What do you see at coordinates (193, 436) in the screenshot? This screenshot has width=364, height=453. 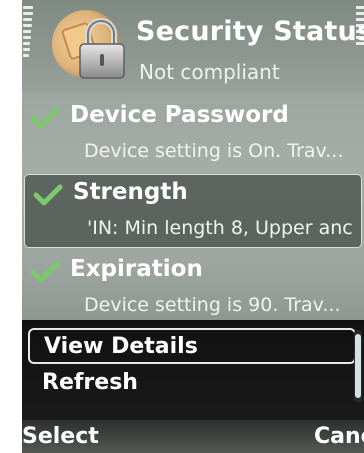 I see `softkey-bar: Select Cance` at bounding box center [193, 436].